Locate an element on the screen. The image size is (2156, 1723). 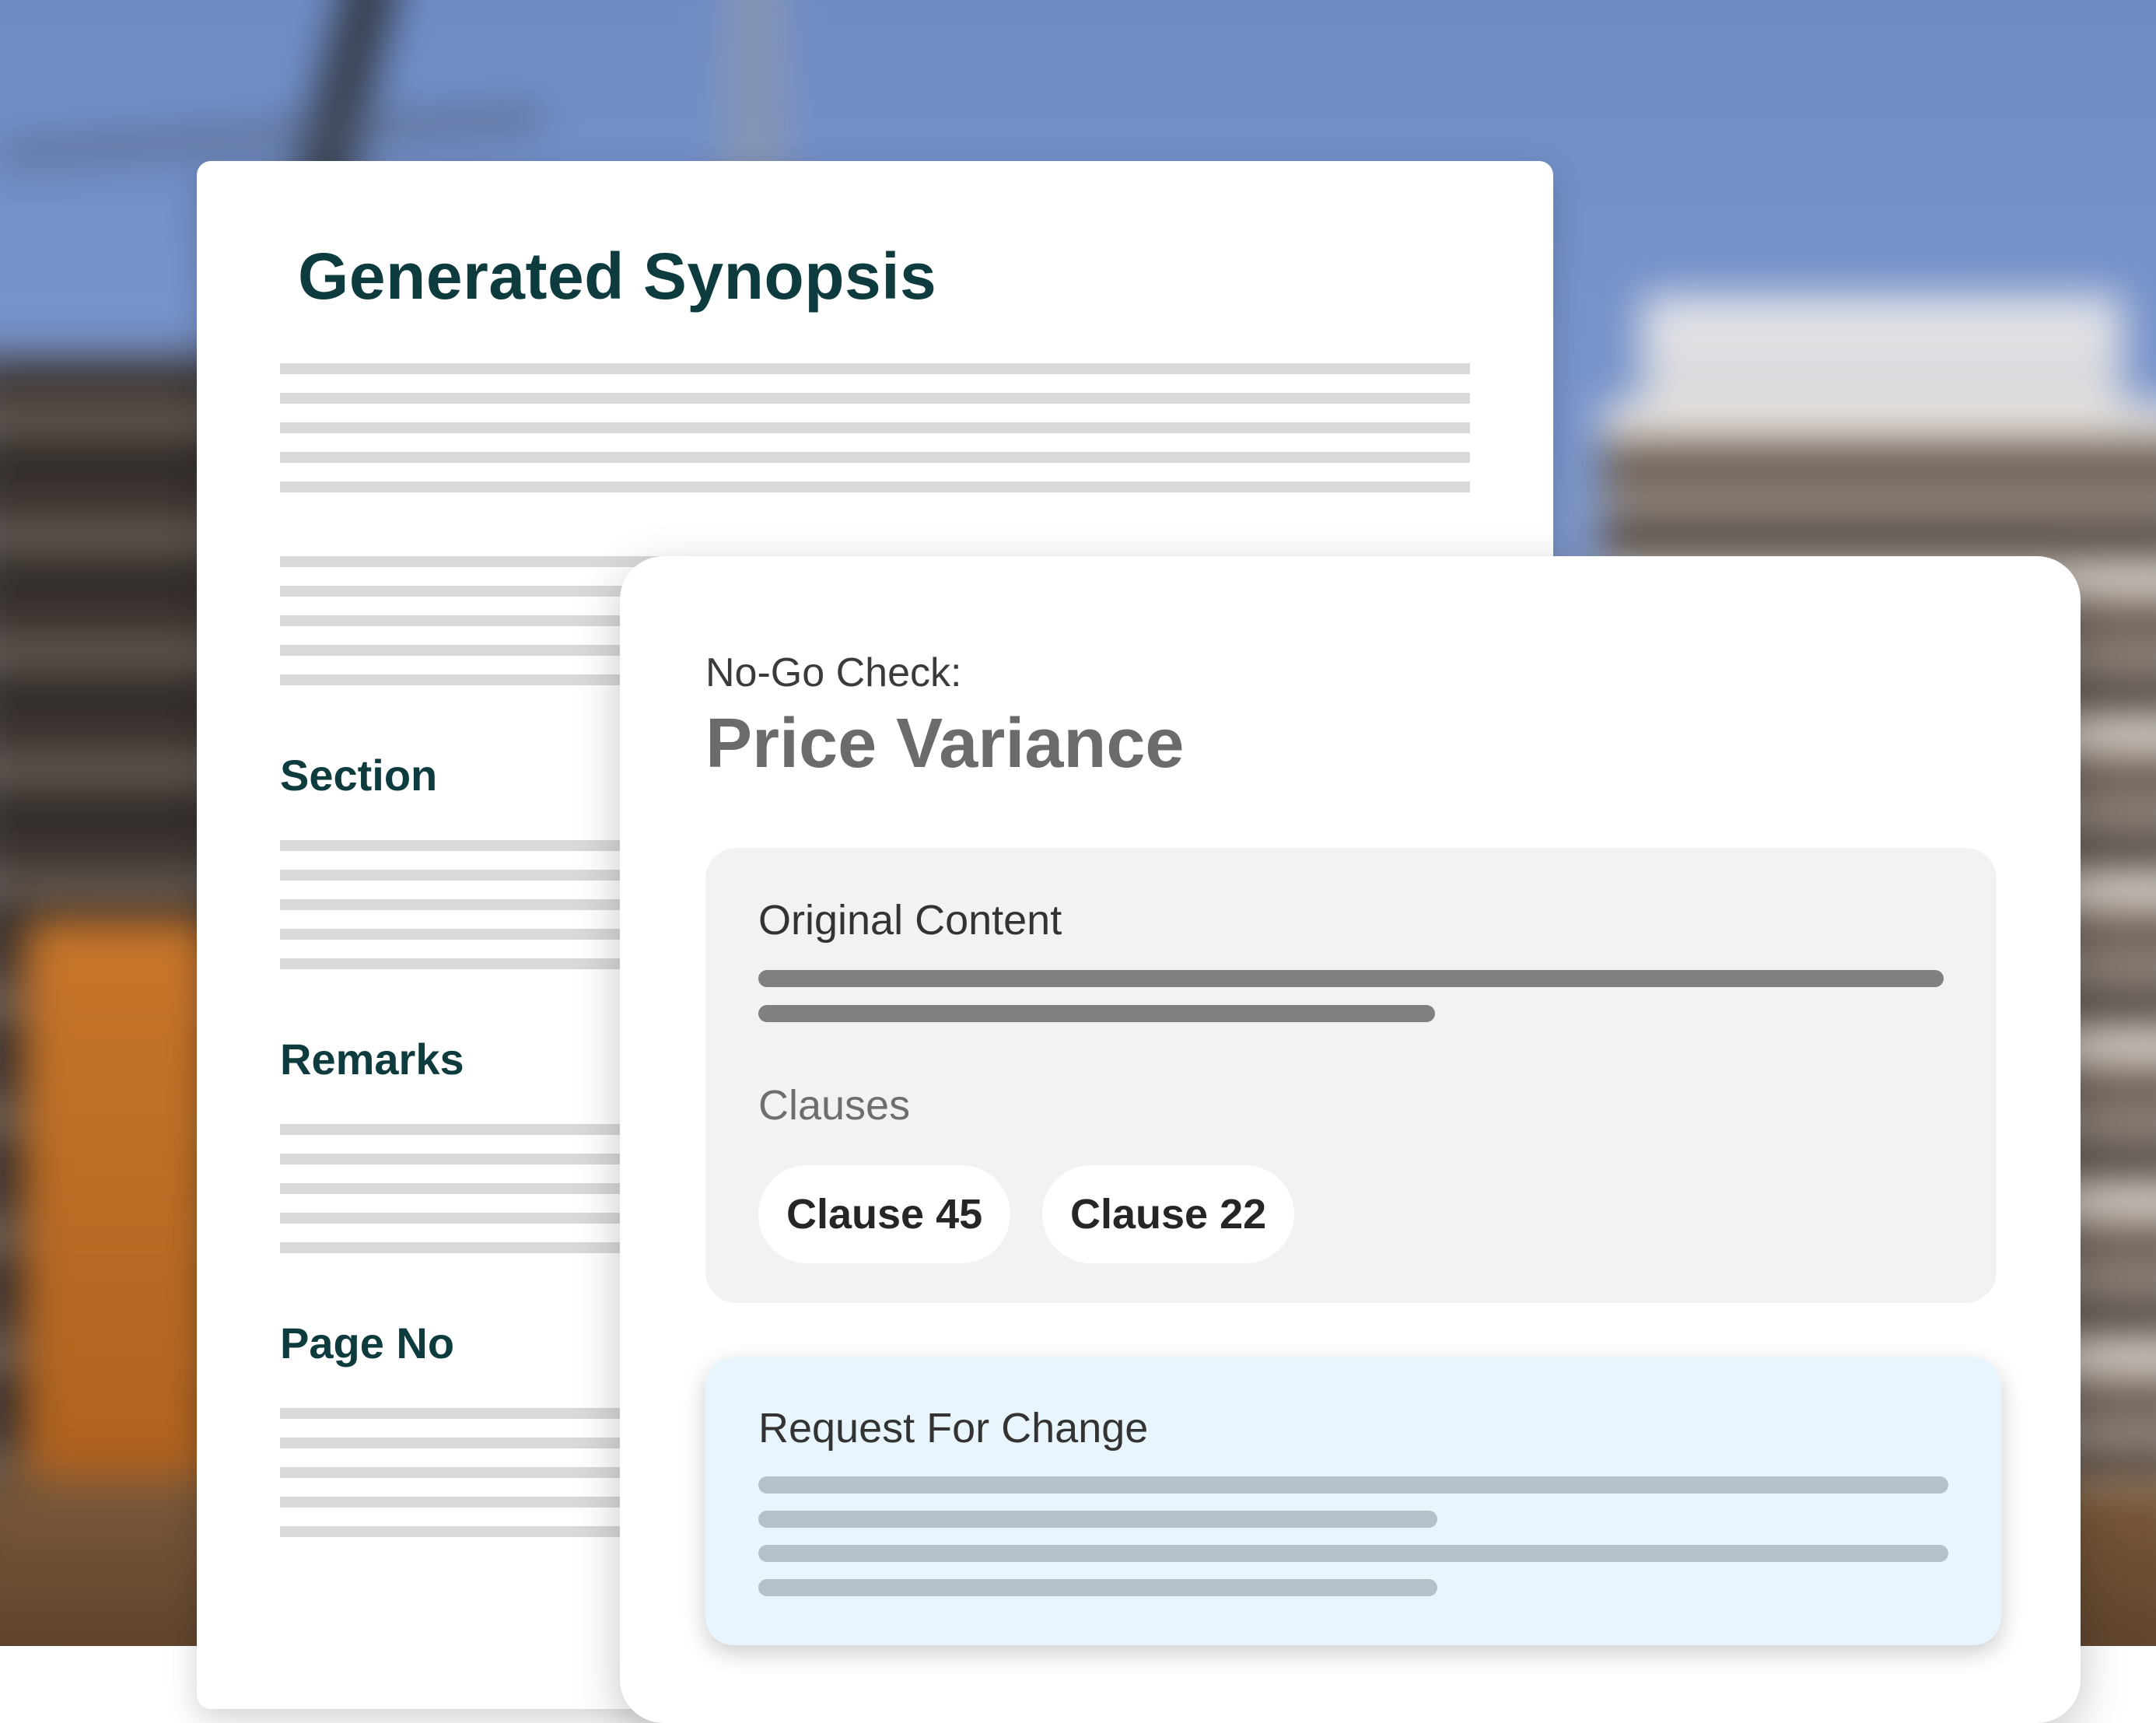
clause-chip: Clause 45 is located at coordinates (885, 1214).